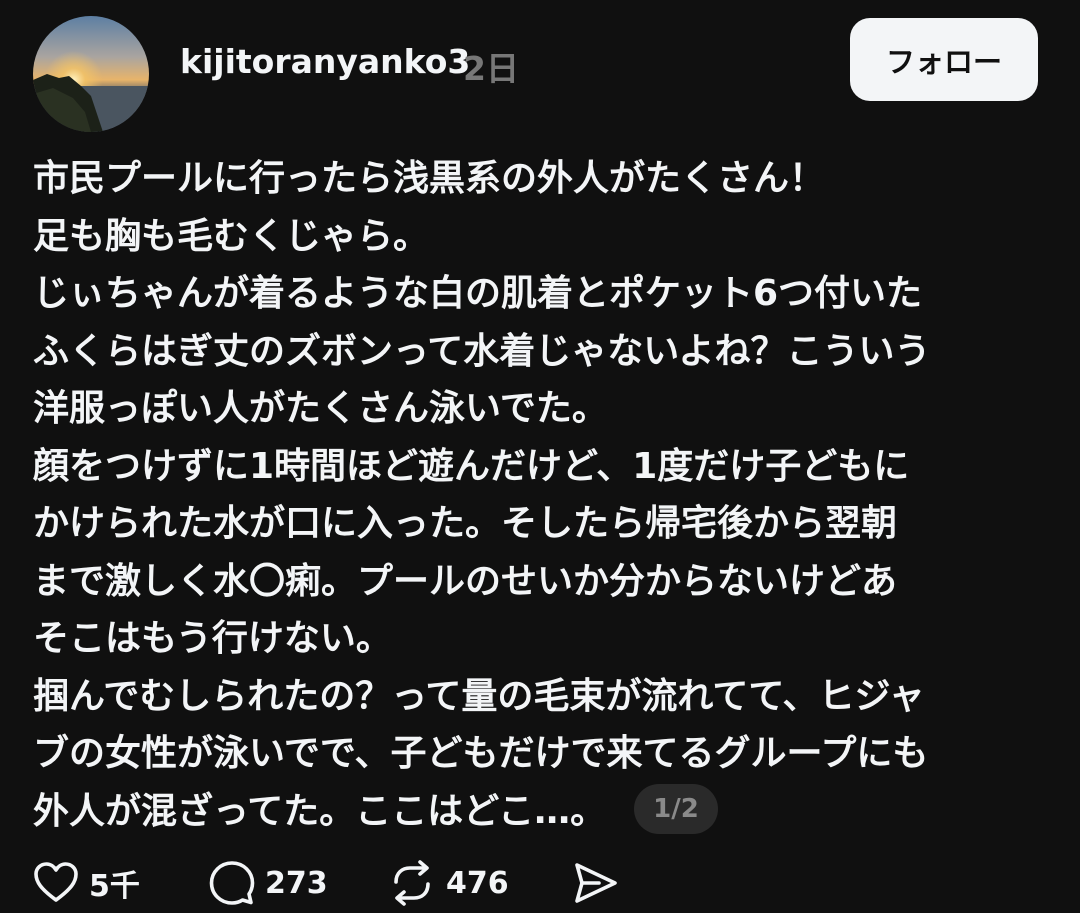  I want to click on post-line: 掴んでむしられたの？って量の毛束が流れてて、ヒジャ, so click(479, 696).